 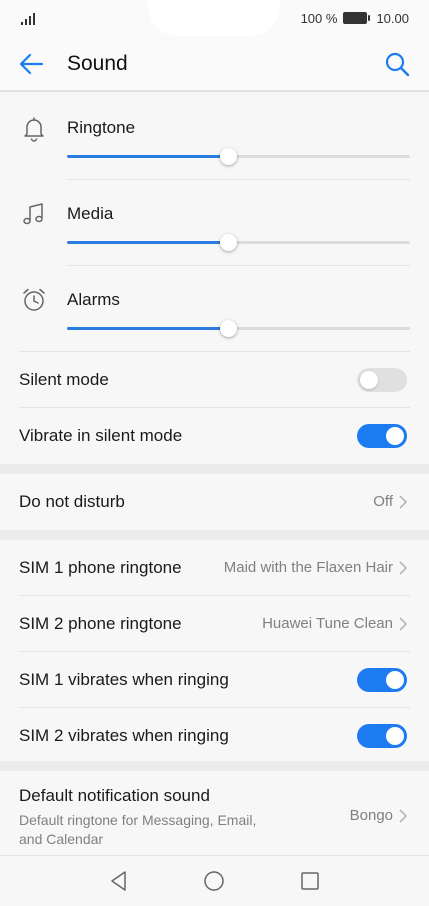 I want to click on do-not-disturb-label: Do not disturb, so click(x=72, y=501).